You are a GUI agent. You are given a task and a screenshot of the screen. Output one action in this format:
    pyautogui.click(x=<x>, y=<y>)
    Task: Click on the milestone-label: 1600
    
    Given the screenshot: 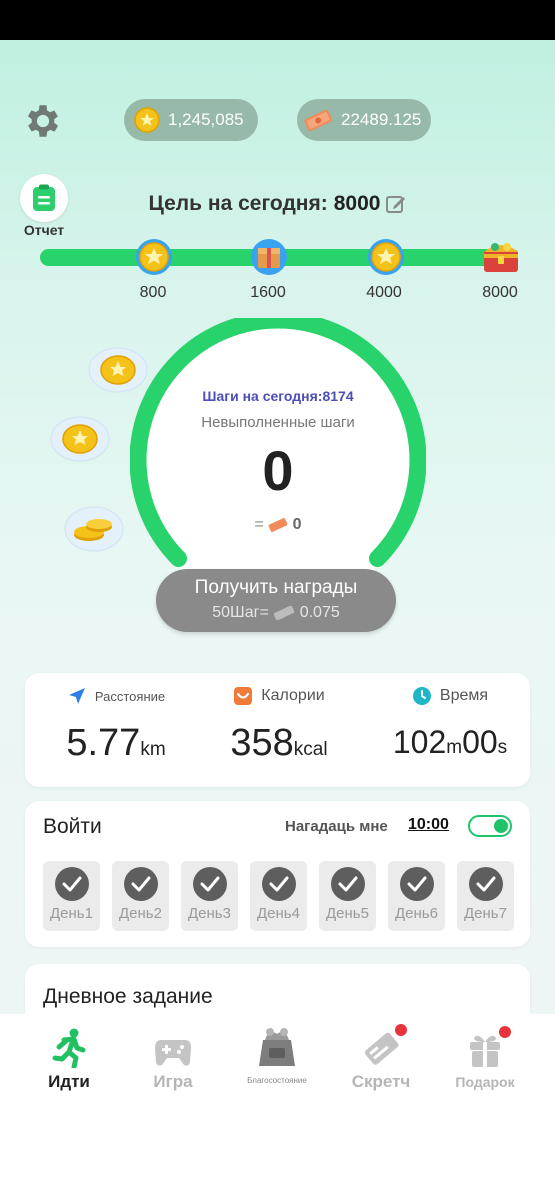 What is the action you would take?
    pyautogui.click(x=268, y=292)
    